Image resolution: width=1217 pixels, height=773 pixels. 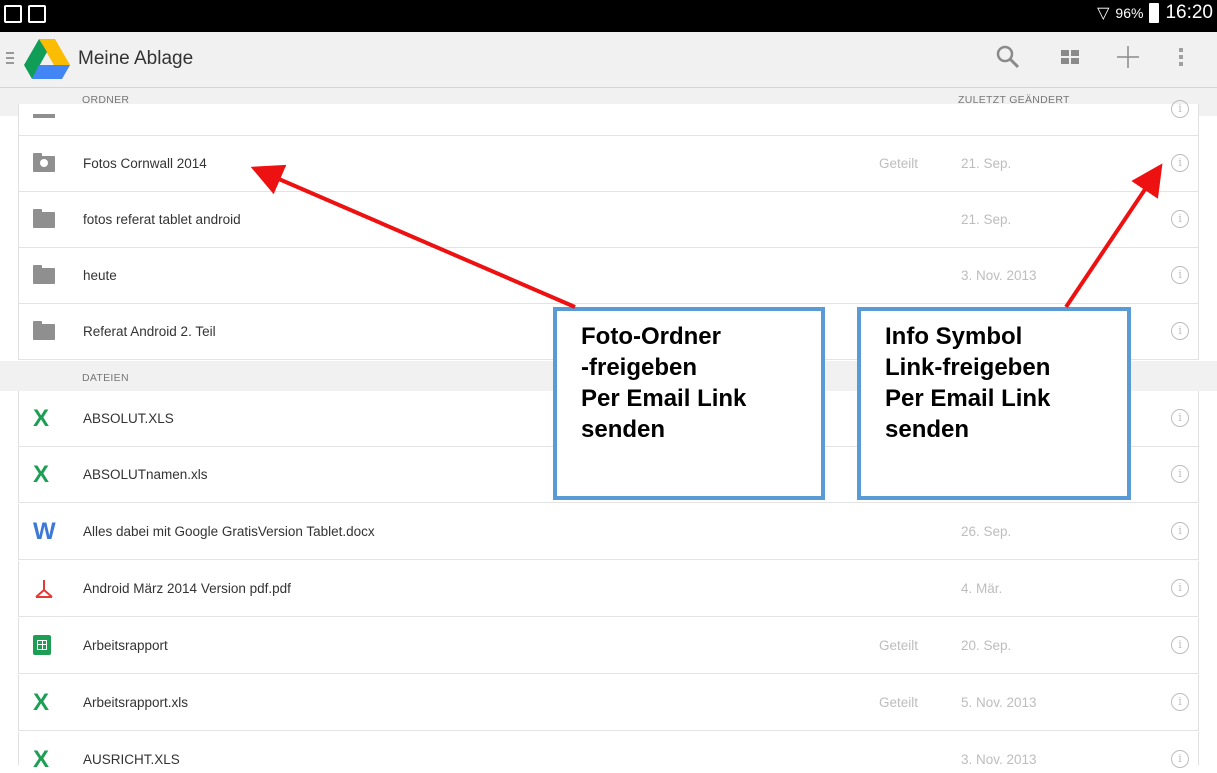 I want to click on list-item: Fotos Cornwall 2014 Geteilt 21. Sep. i, so click(x=608, y=164).